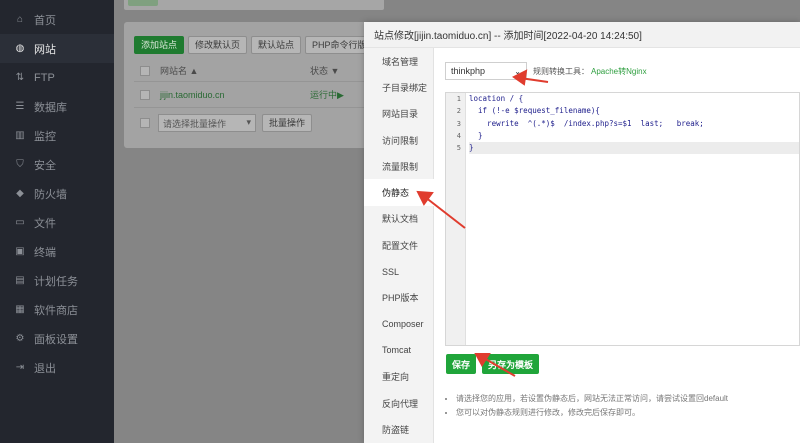 Image resolution: width=800 pixels, height=443 pixels. Describe the element at coordinates (20, 164) in the screenshot. I see `shield-icon: ⛉` at that location.